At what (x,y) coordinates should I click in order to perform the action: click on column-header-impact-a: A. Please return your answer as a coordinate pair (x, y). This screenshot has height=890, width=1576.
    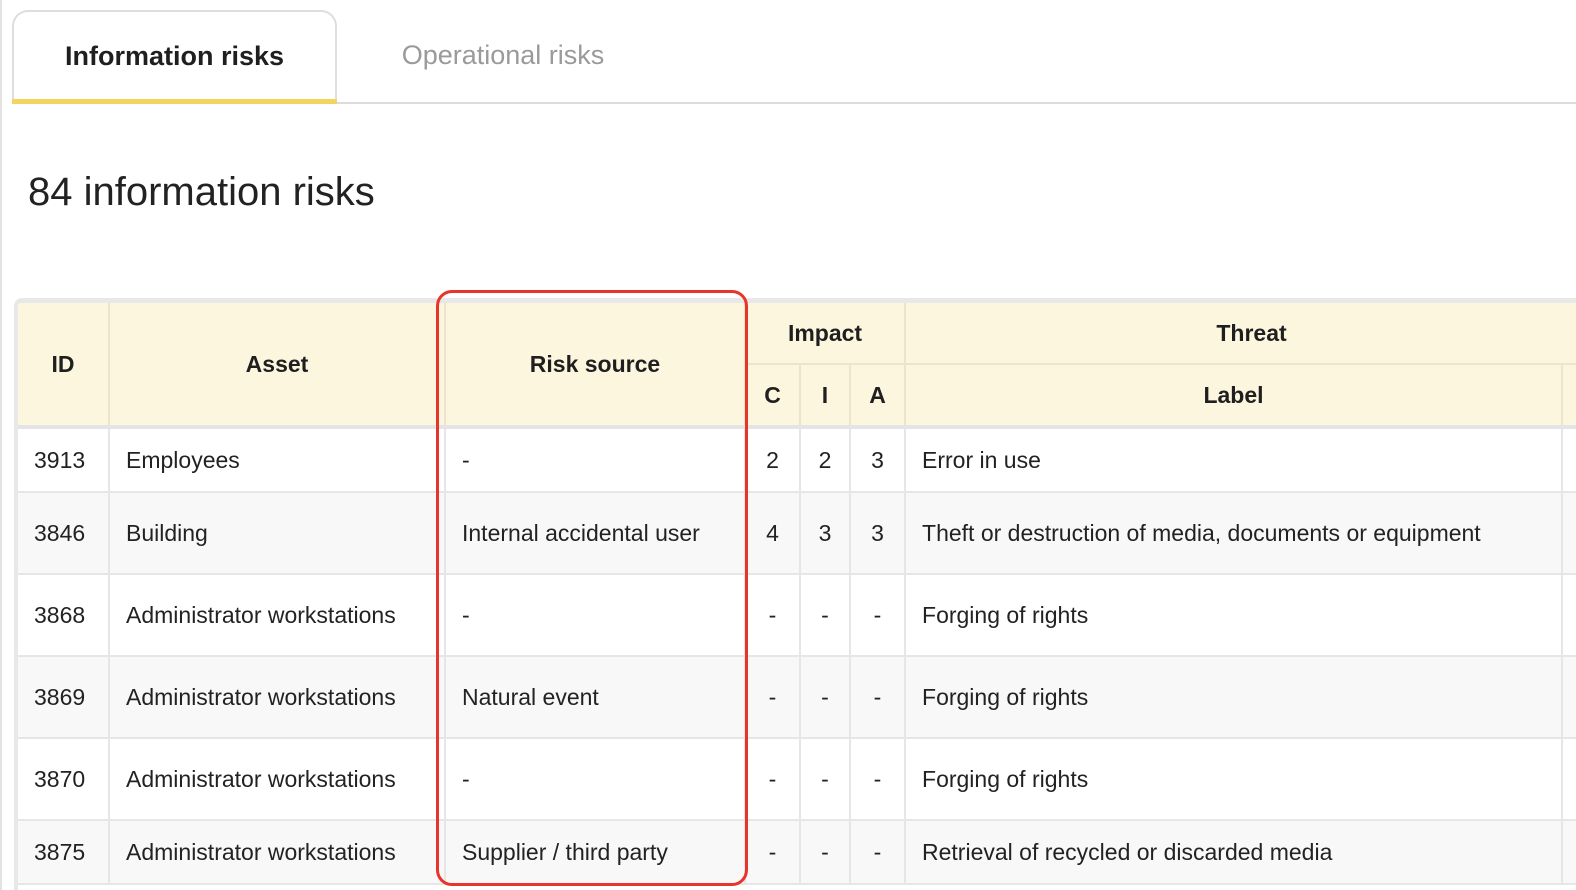
    Looking at the image, I should click on (878, 396).